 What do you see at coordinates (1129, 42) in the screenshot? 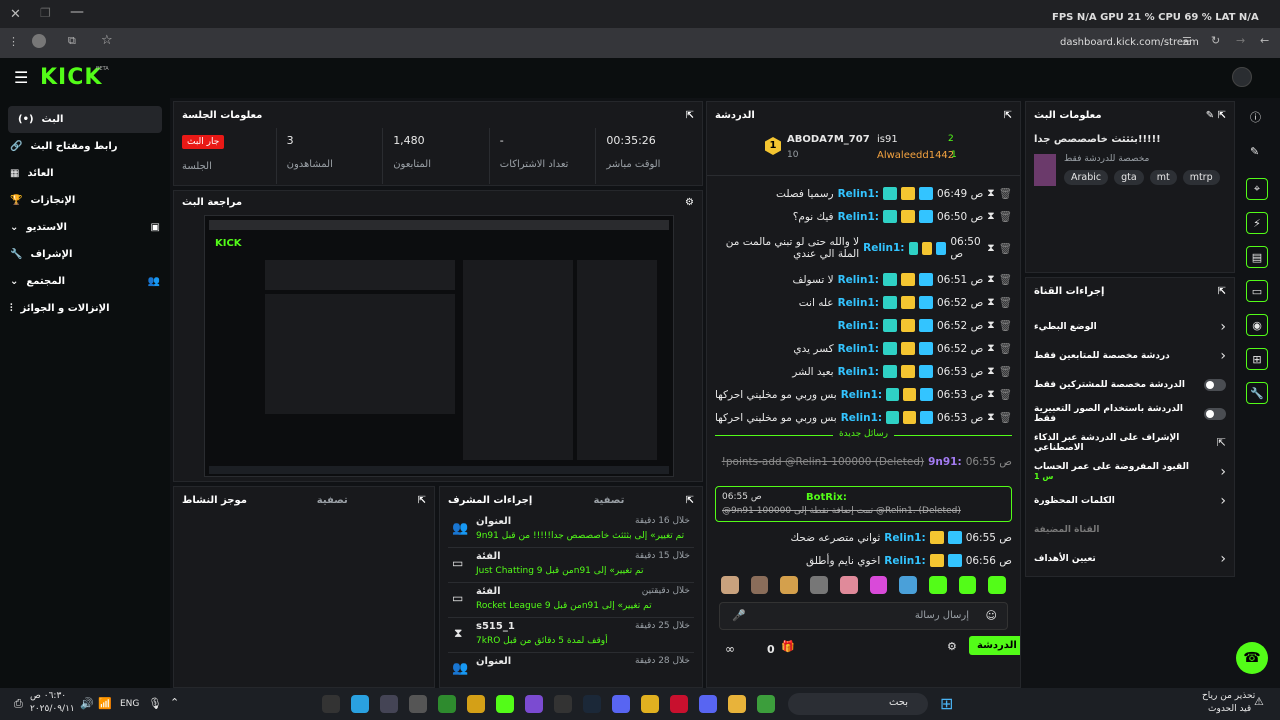
I see `url-field: dashboard.kick.com/stream` at bounding box center [1129, 42].